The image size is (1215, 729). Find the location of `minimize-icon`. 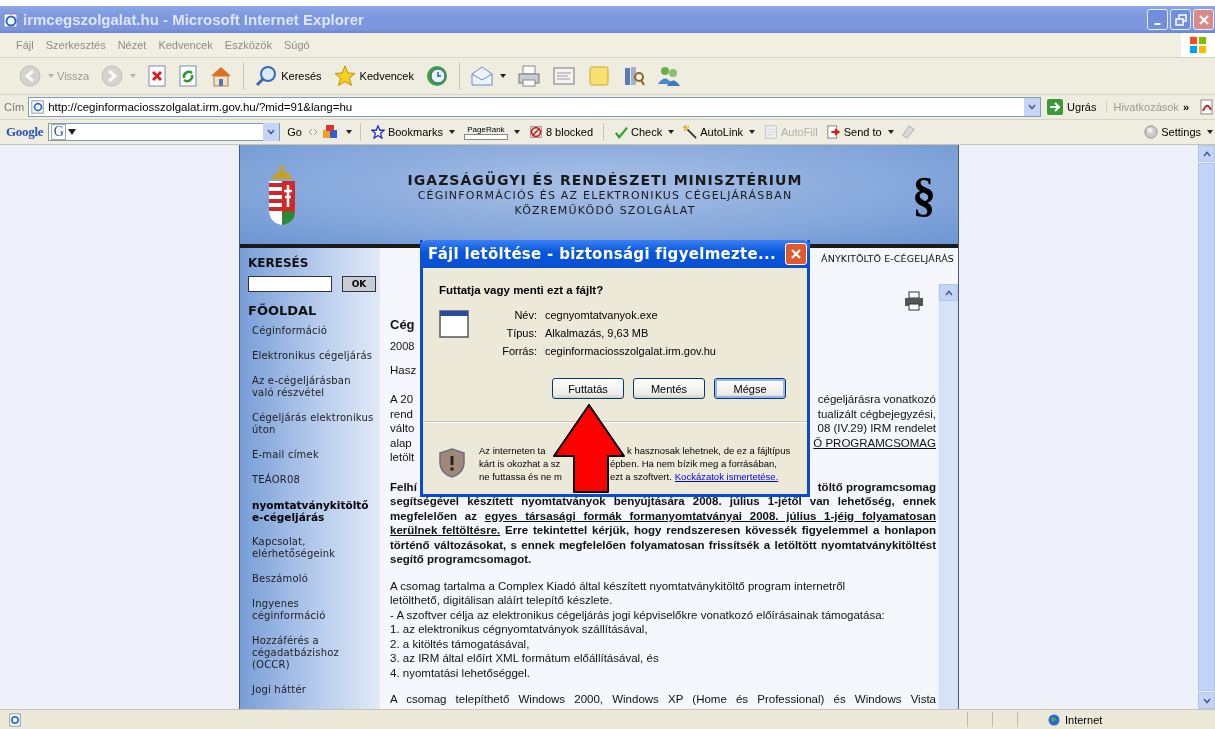

minimize-icon is located at coordinates (1157, 23).